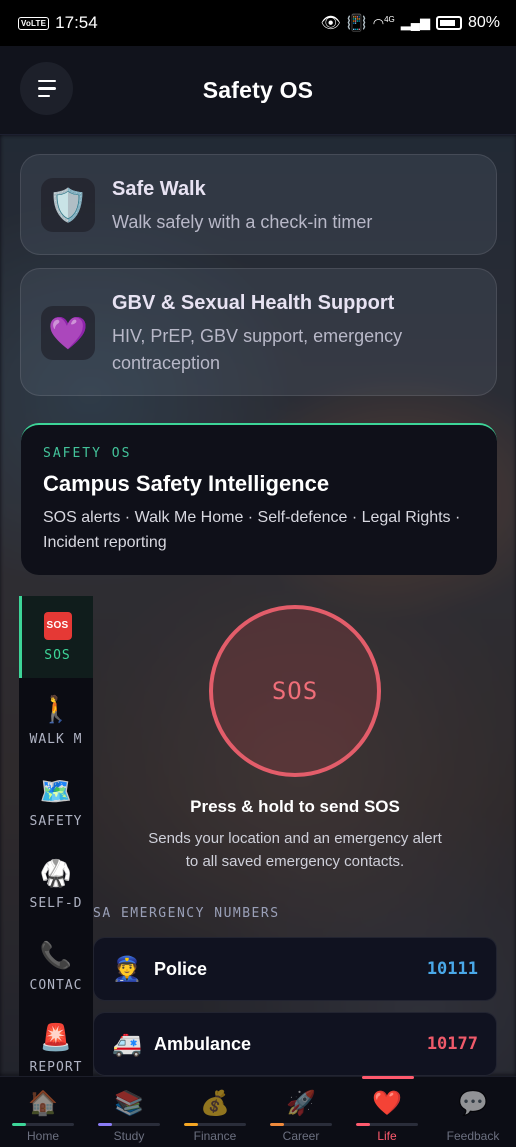 This screenshot has width=516, height=1147. Describe the element at coordinates (34, 23) in the screenshot. I see `volte-icon: VoLTE` at that location.